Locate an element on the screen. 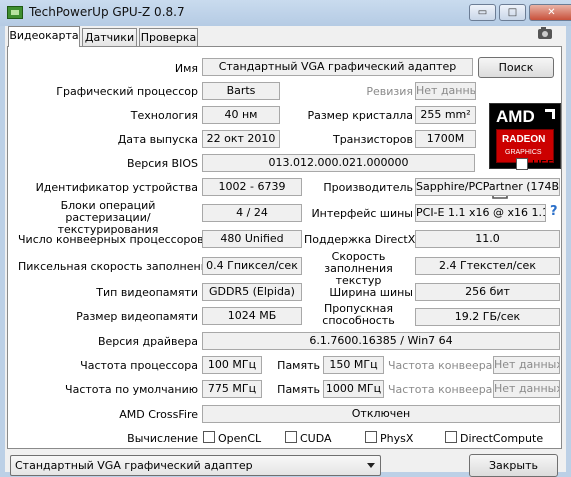  directcompute-label: DirectCompute is located at coordinates (502, 438).